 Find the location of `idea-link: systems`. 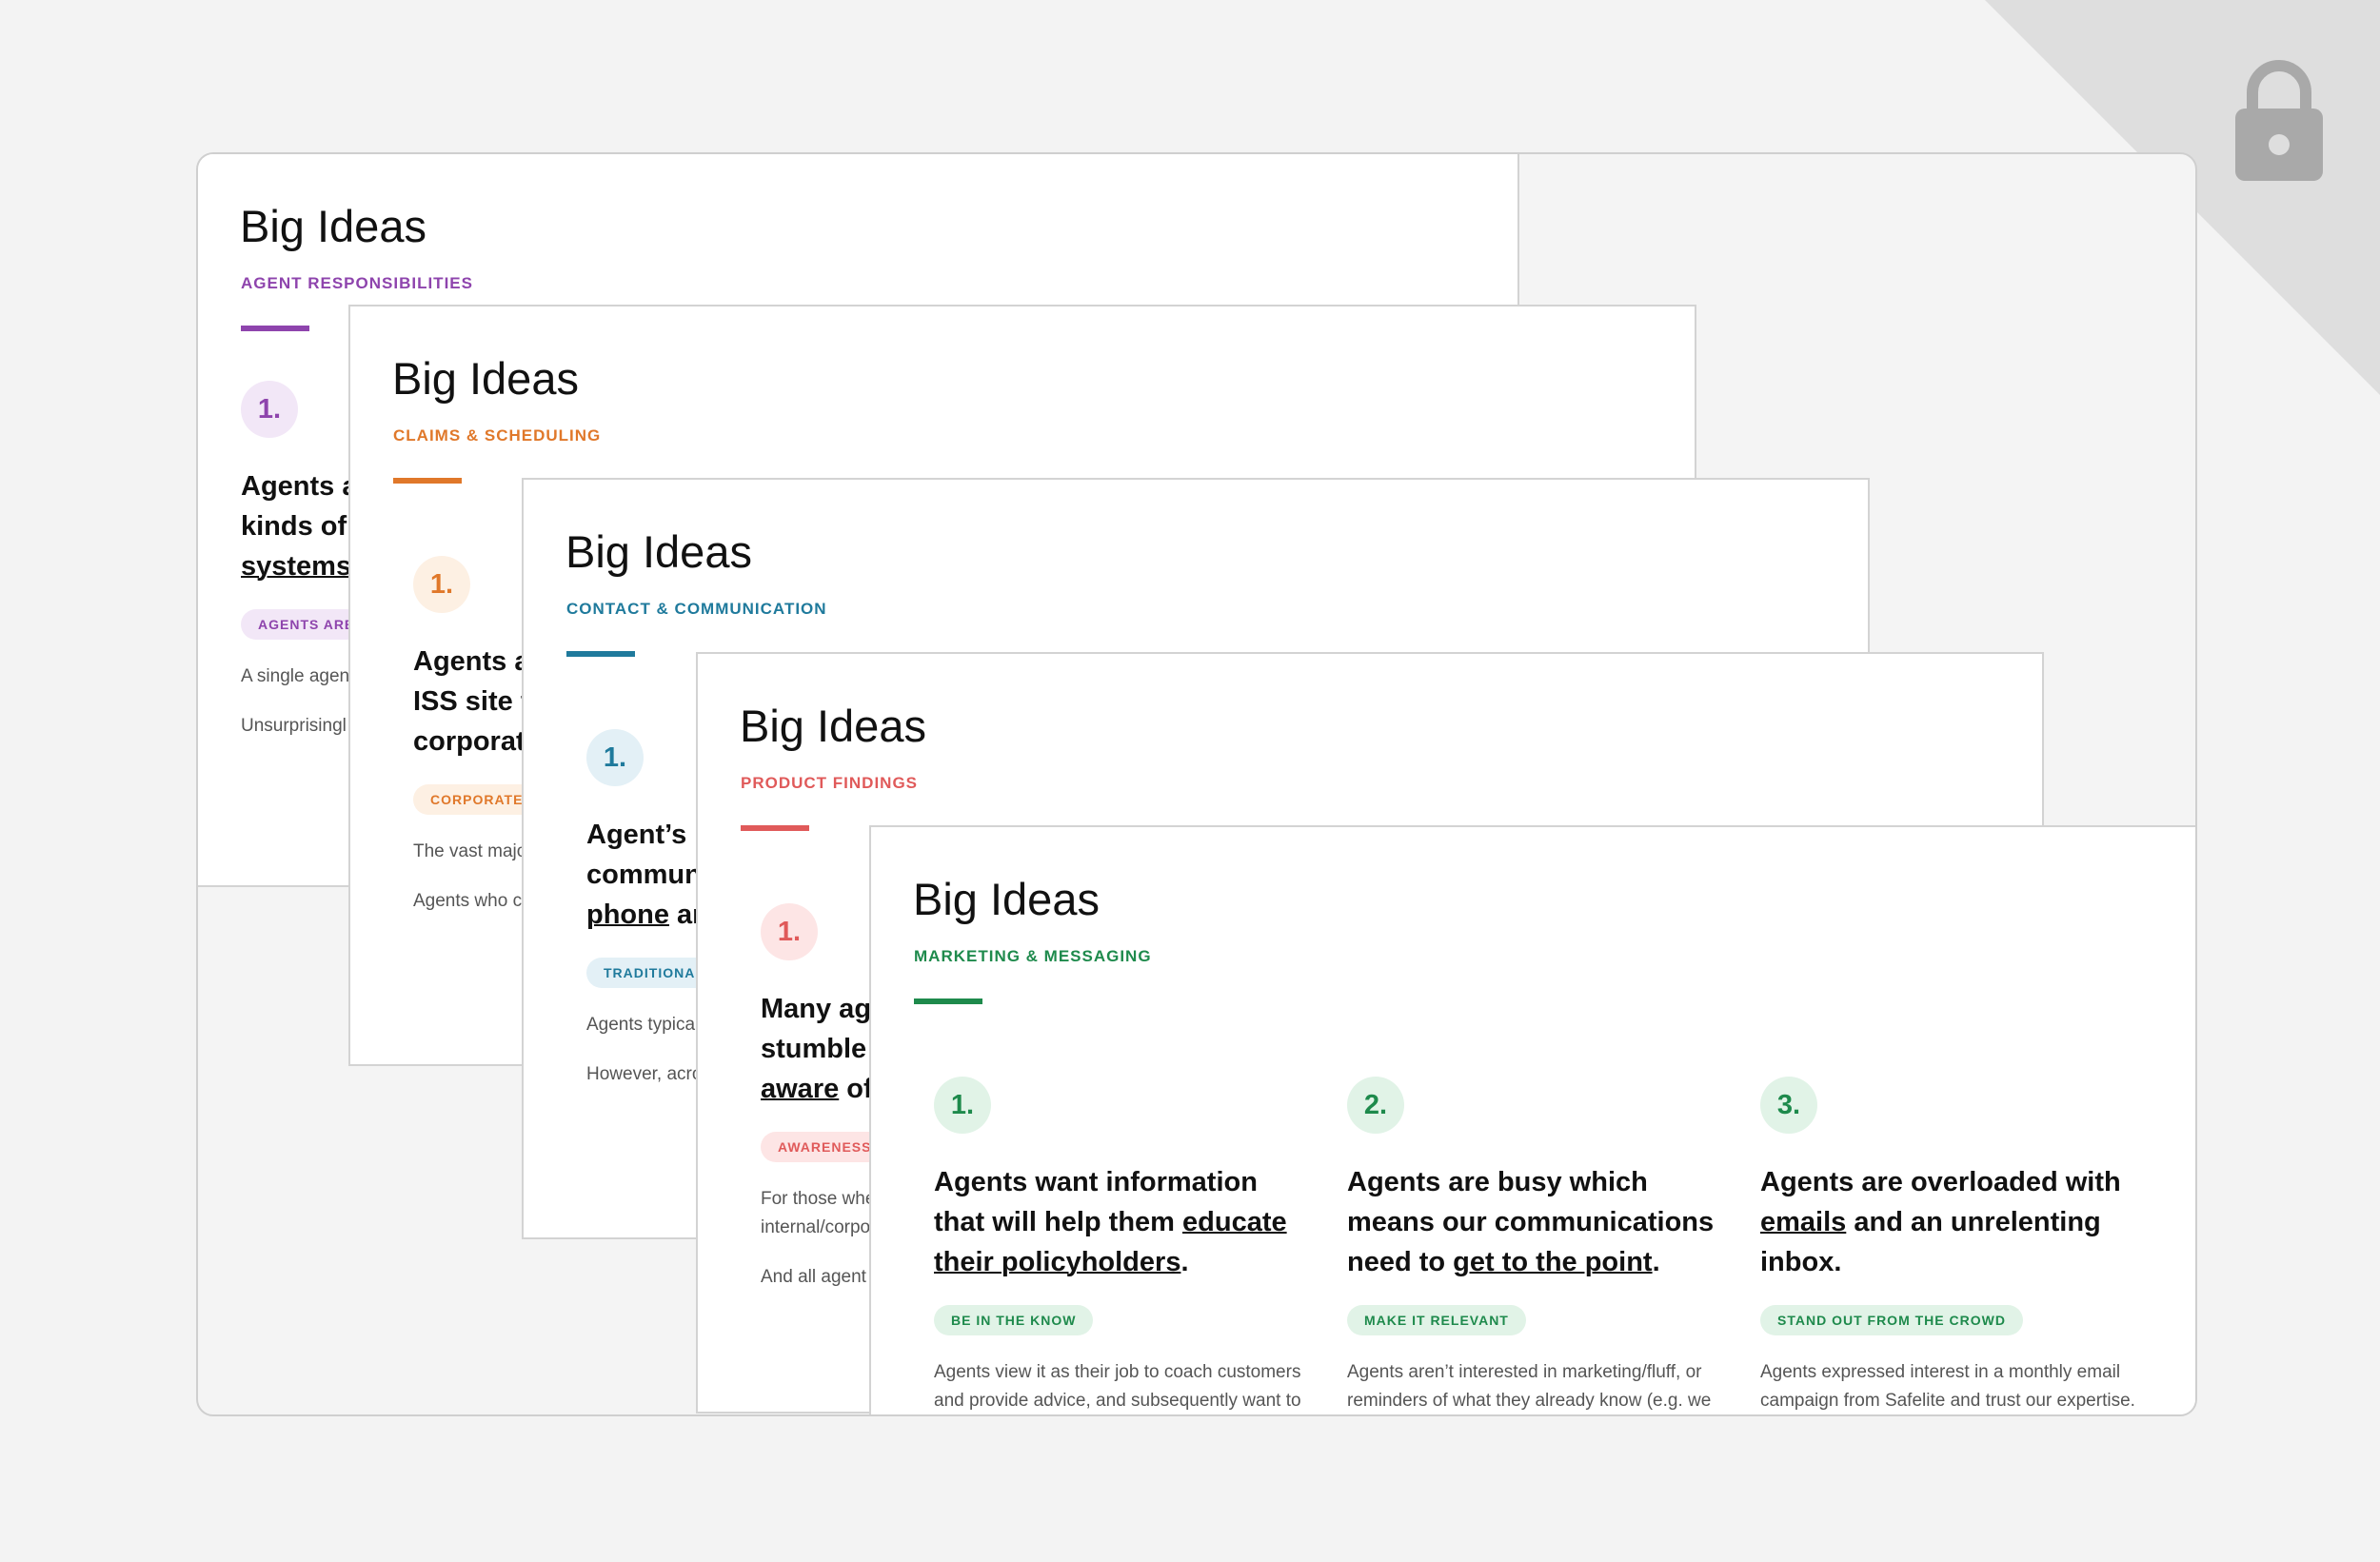

idea-link: systems is located at coordinates (296, 566).